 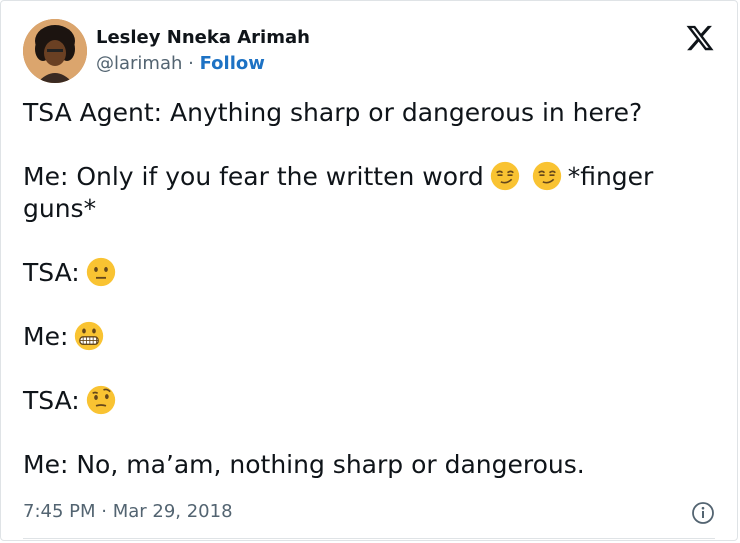 What do you see at coordinates (700, 38) in the screenshot?
I see `x-logo-icon` at bounding box center [700, 38].